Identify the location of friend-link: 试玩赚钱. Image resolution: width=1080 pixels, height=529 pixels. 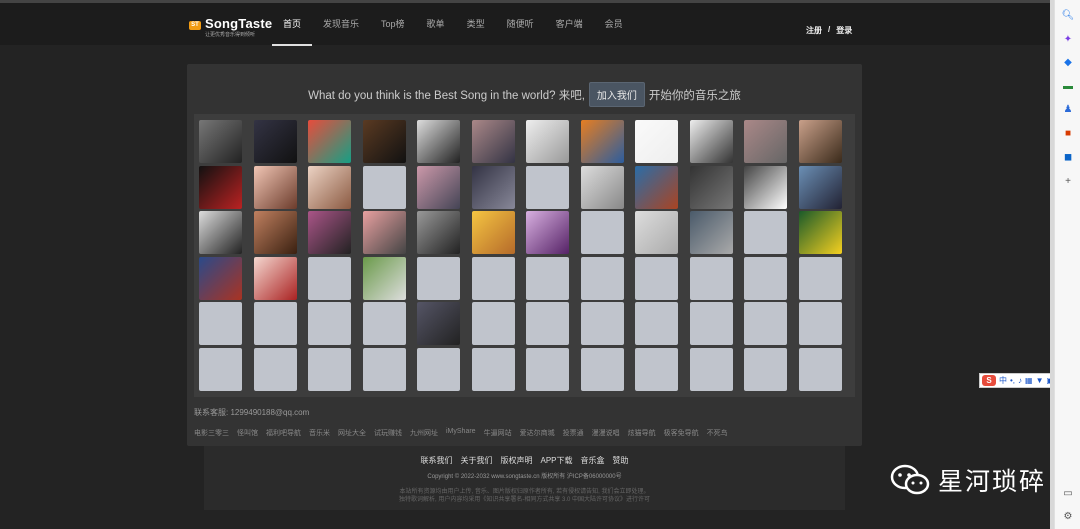
(388, 433).